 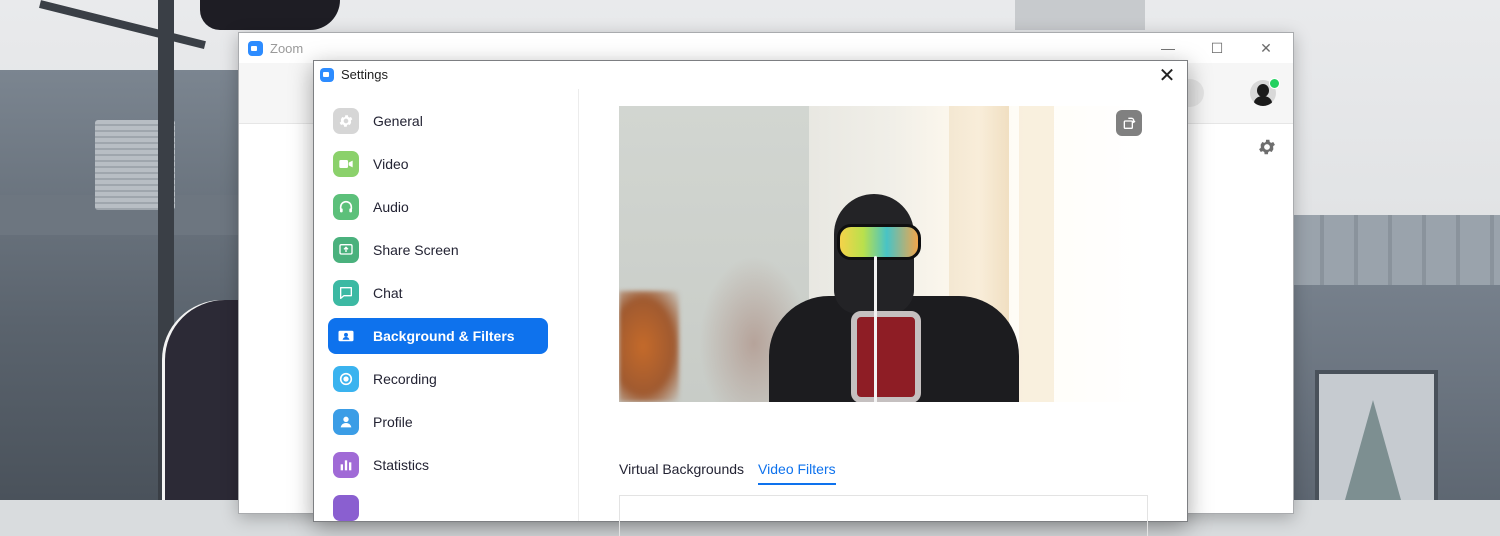 What do you see at coordinates (681, 473) in the screenshot?
I see `tab-virtual-backgrounds: Virtual Backgrounds` at bounding box center [681, 473].